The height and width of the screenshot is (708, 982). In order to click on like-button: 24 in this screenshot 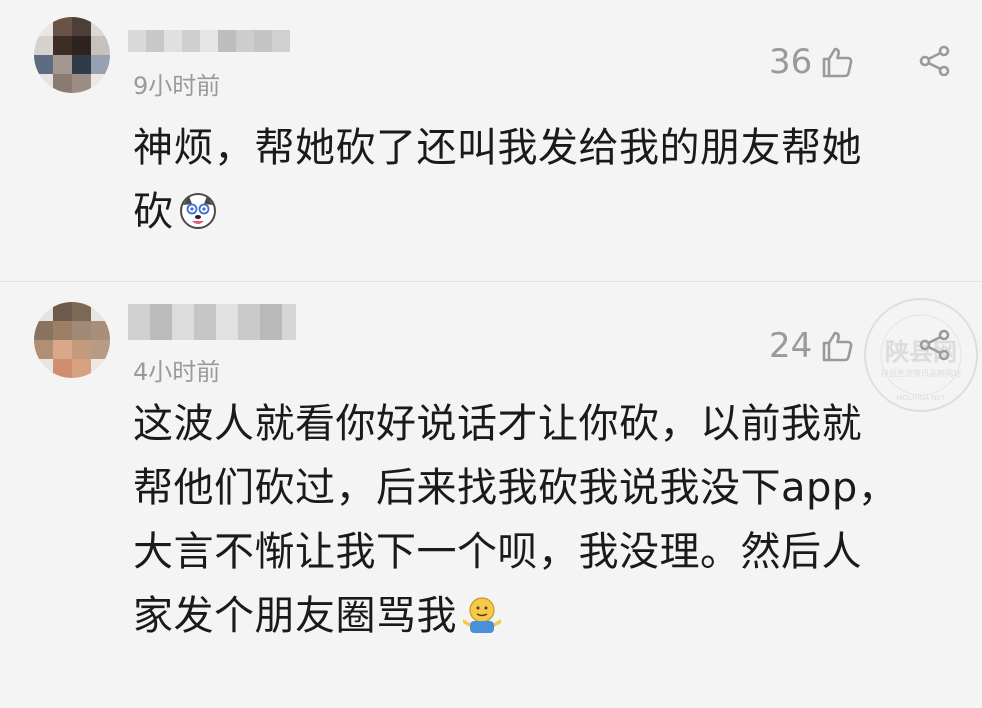, I will do `click(811, 346)`.